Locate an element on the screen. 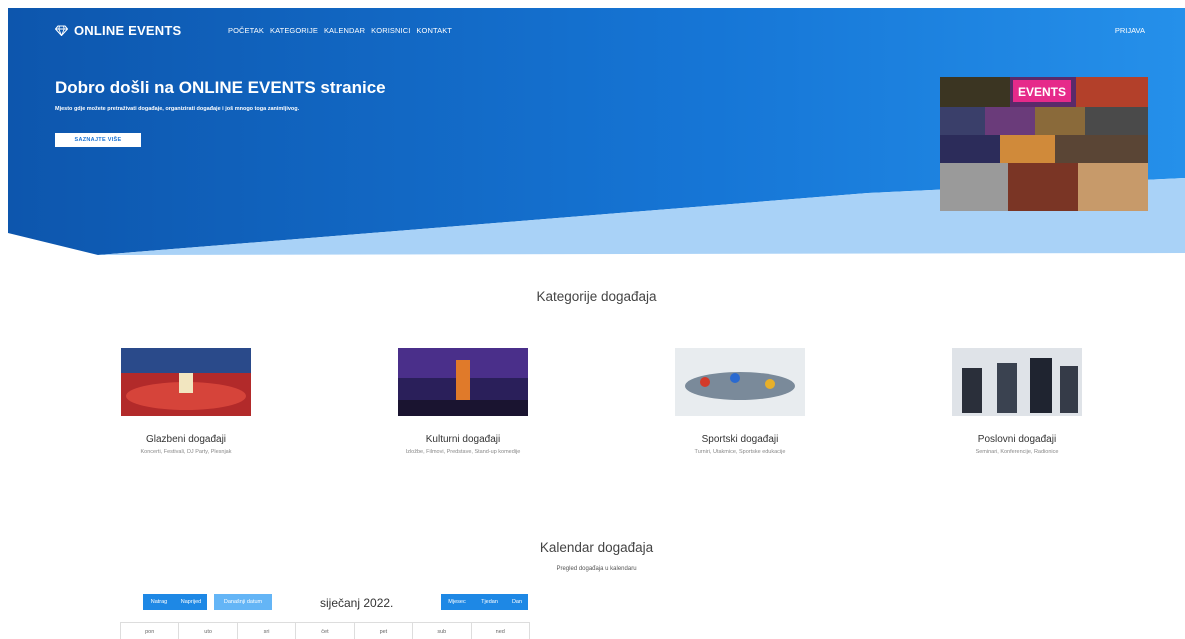 The height and width of the screenshot is (639, 1185). nav-item-kontakt: KONTAKT is located at coordinates (434, 30).